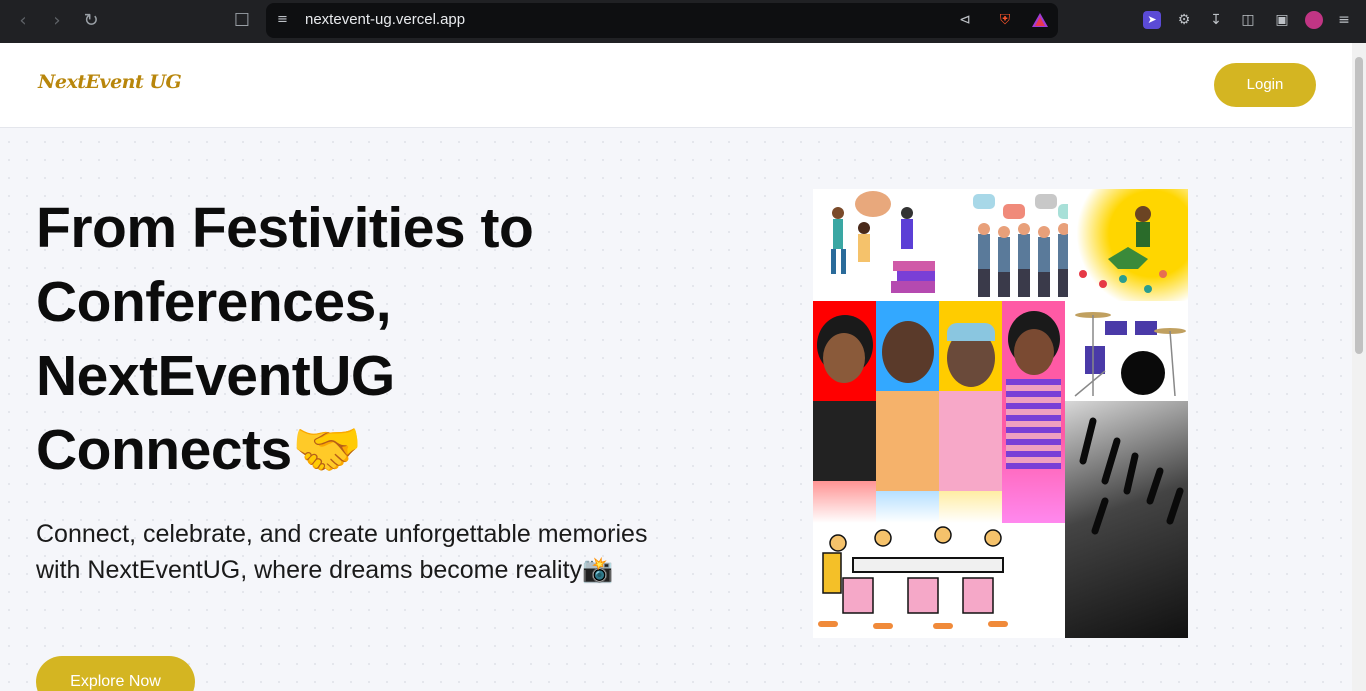 The image size is (1366, 691). I want to click on download-icon: ↧, so click(1216, 20).